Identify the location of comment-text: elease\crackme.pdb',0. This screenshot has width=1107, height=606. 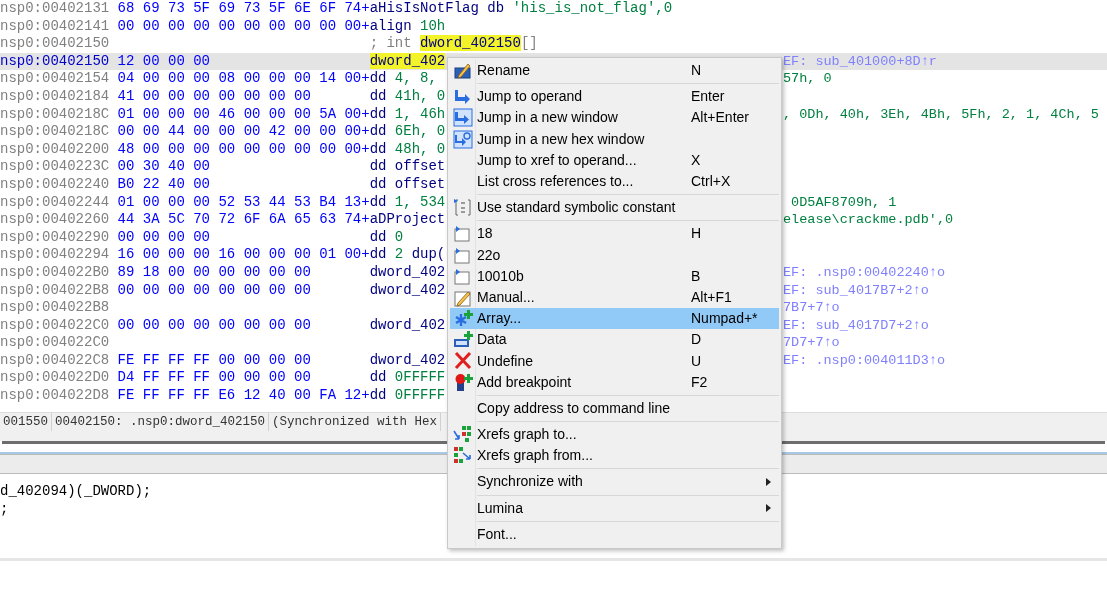
(868, 220).